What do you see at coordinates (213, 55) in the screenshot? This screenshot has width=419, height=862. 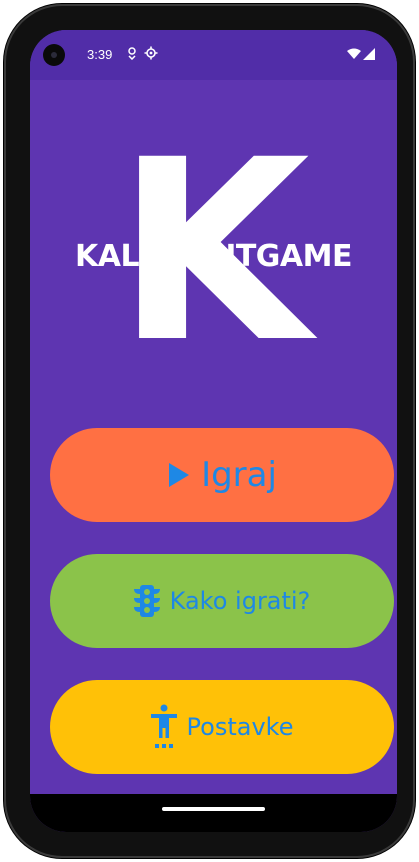 I see `status-bar: 3:39` at bounding box center [213, 55].